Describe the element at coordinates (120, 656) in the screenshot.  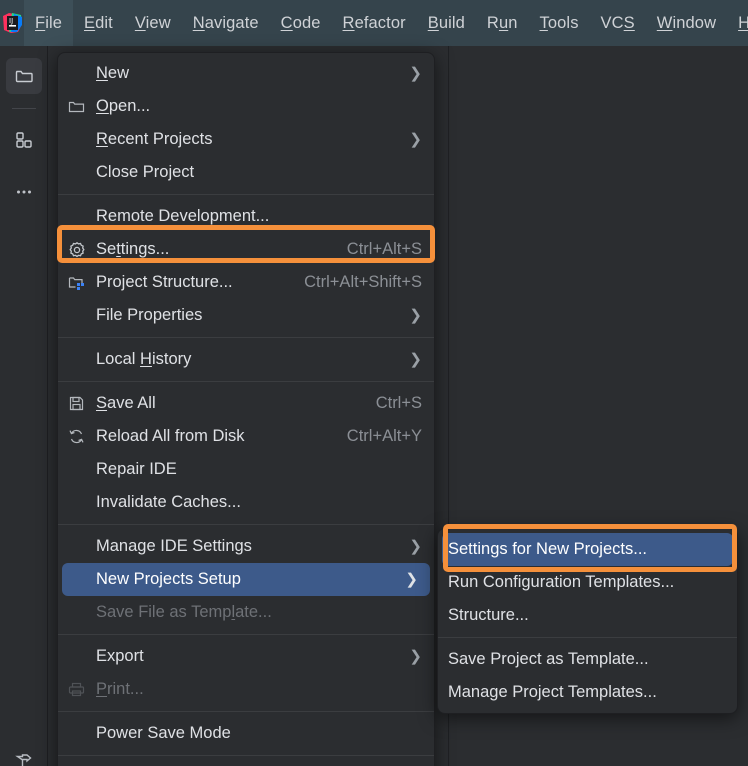
I see `menu-item-label: Export` at that location.